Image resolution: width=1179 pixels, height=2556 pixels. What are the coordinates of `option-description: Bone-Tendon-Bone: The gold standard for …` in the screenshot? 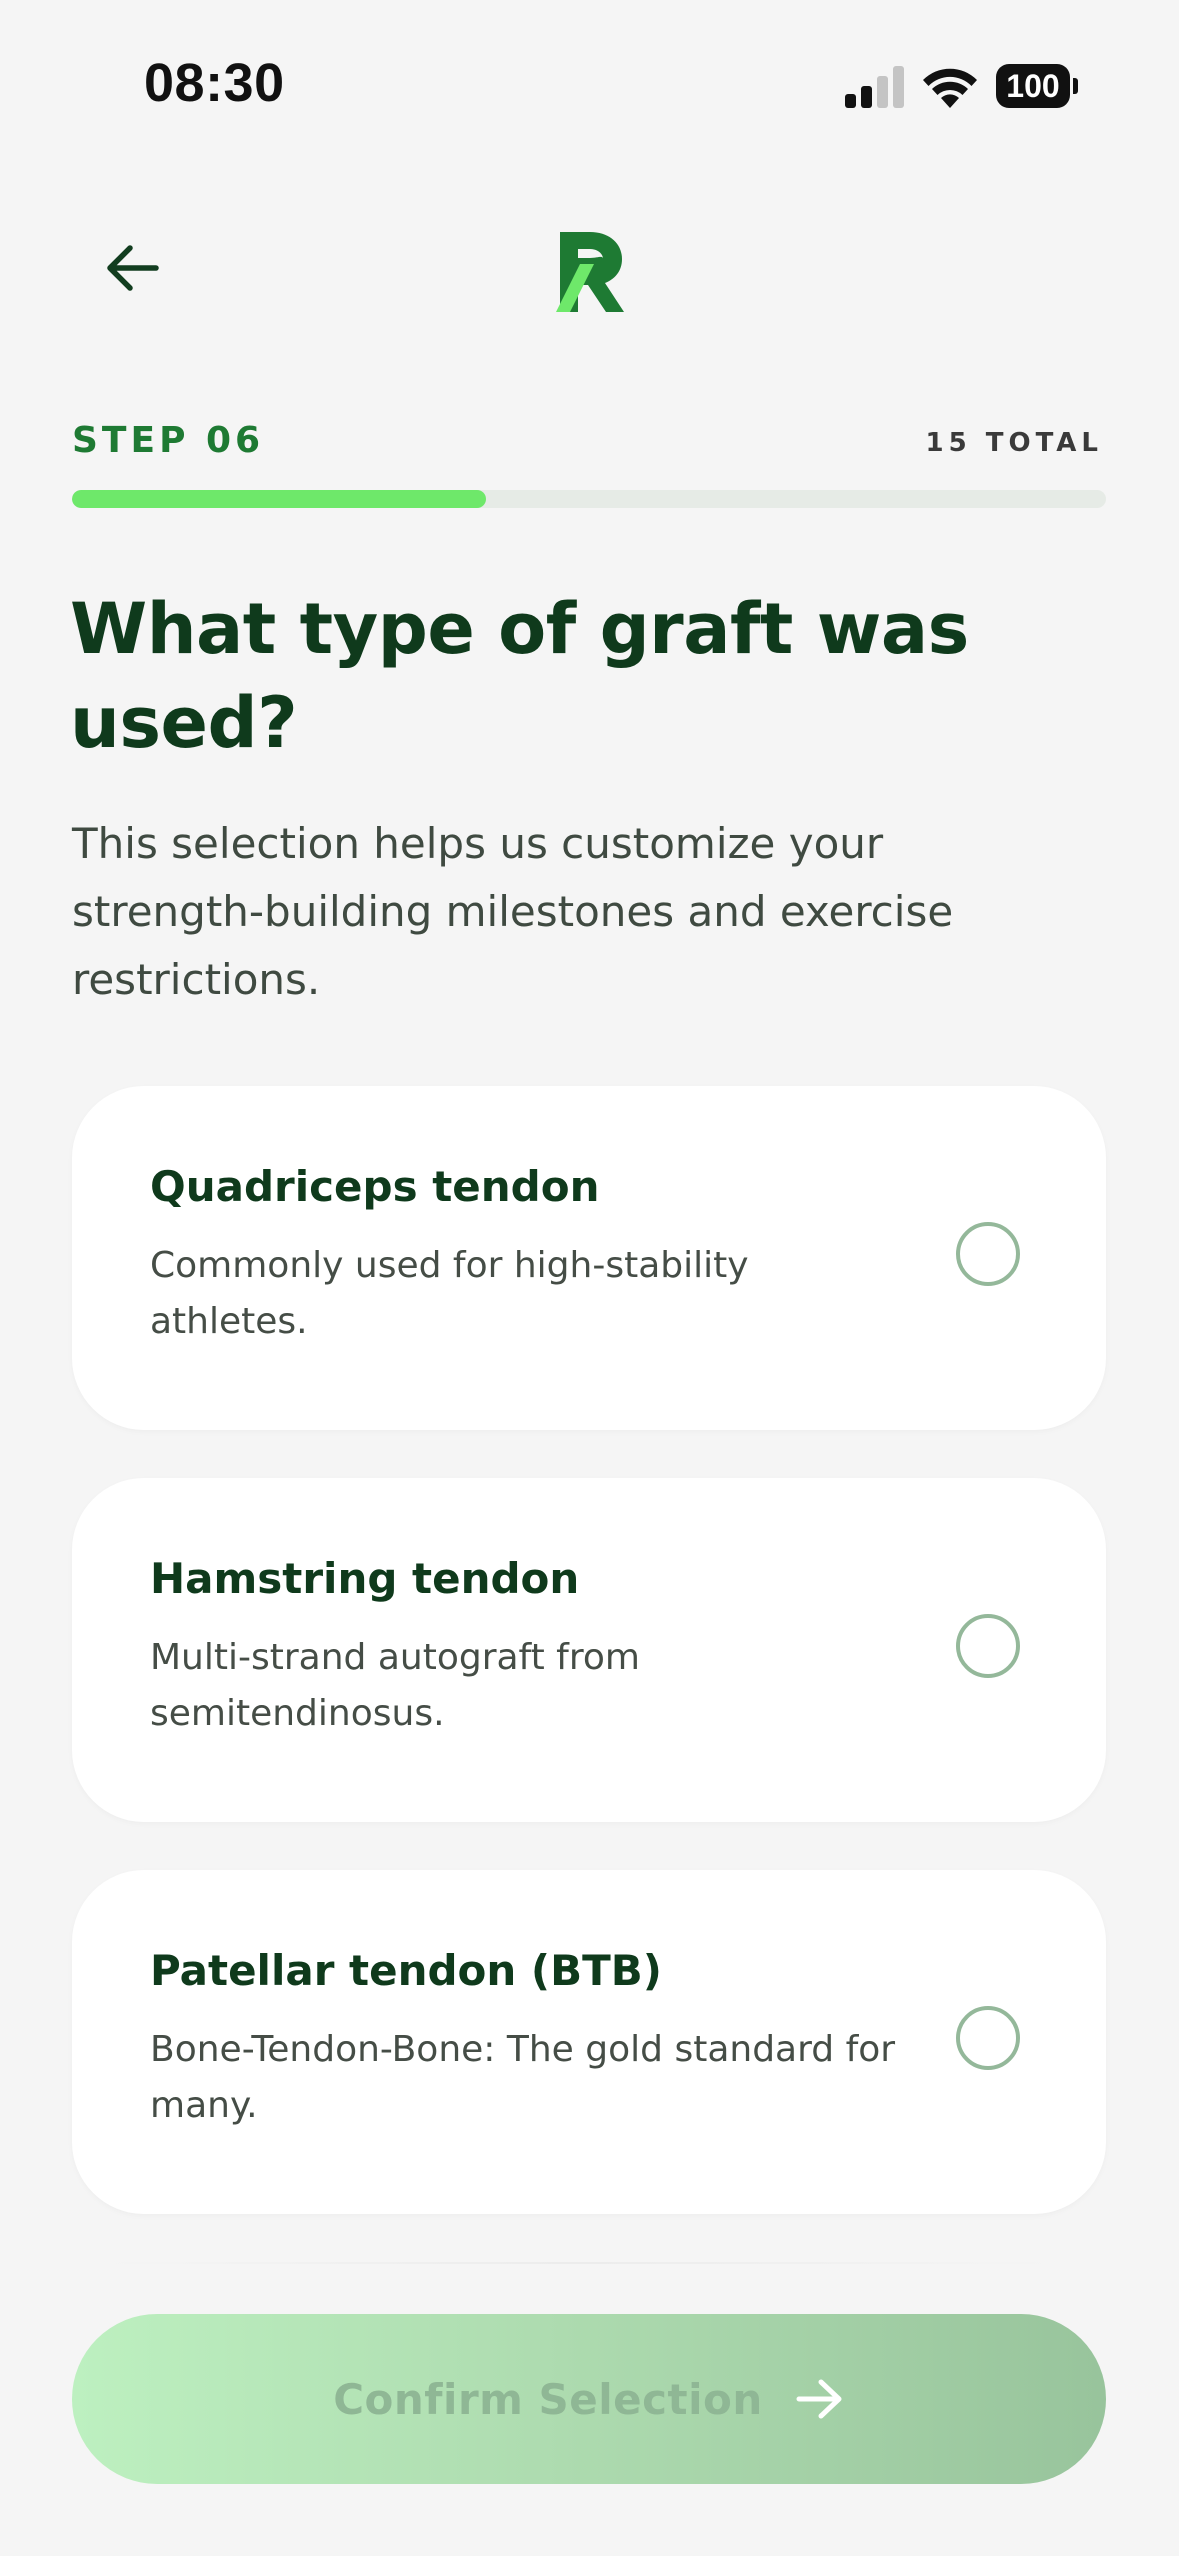 It's located at (523, 2077).